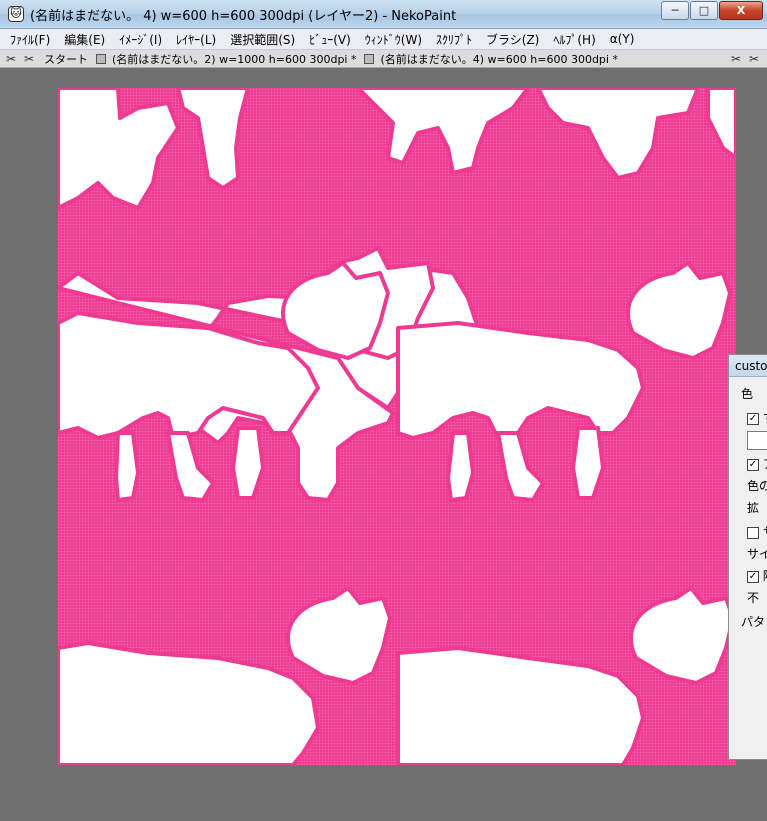 The height and width of the screenshot is (821, 767). I want to click on tab-bar-tools: ✂ ✂, so click(743, 59).